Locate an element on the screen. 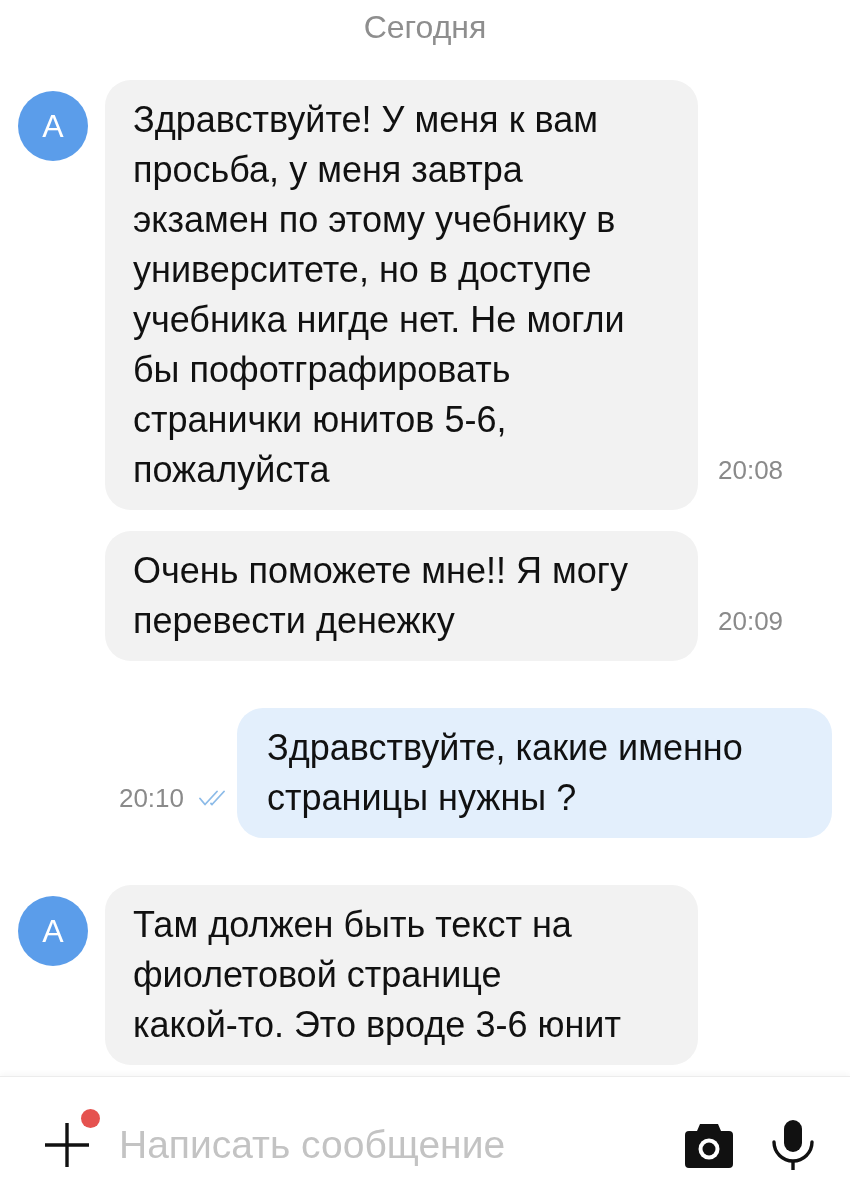 Image resolution: width=850 pixels, height=1200 pixels. plus-icon is located at coordinates (67, 1144).